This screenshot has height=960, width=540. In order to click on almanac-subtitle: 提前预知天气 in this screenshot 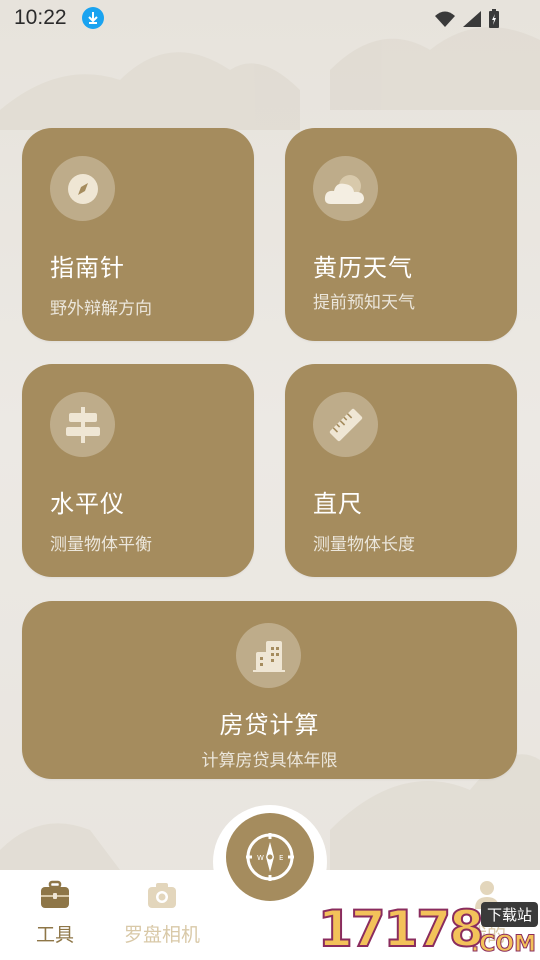, I will do `click(364, 303)`.